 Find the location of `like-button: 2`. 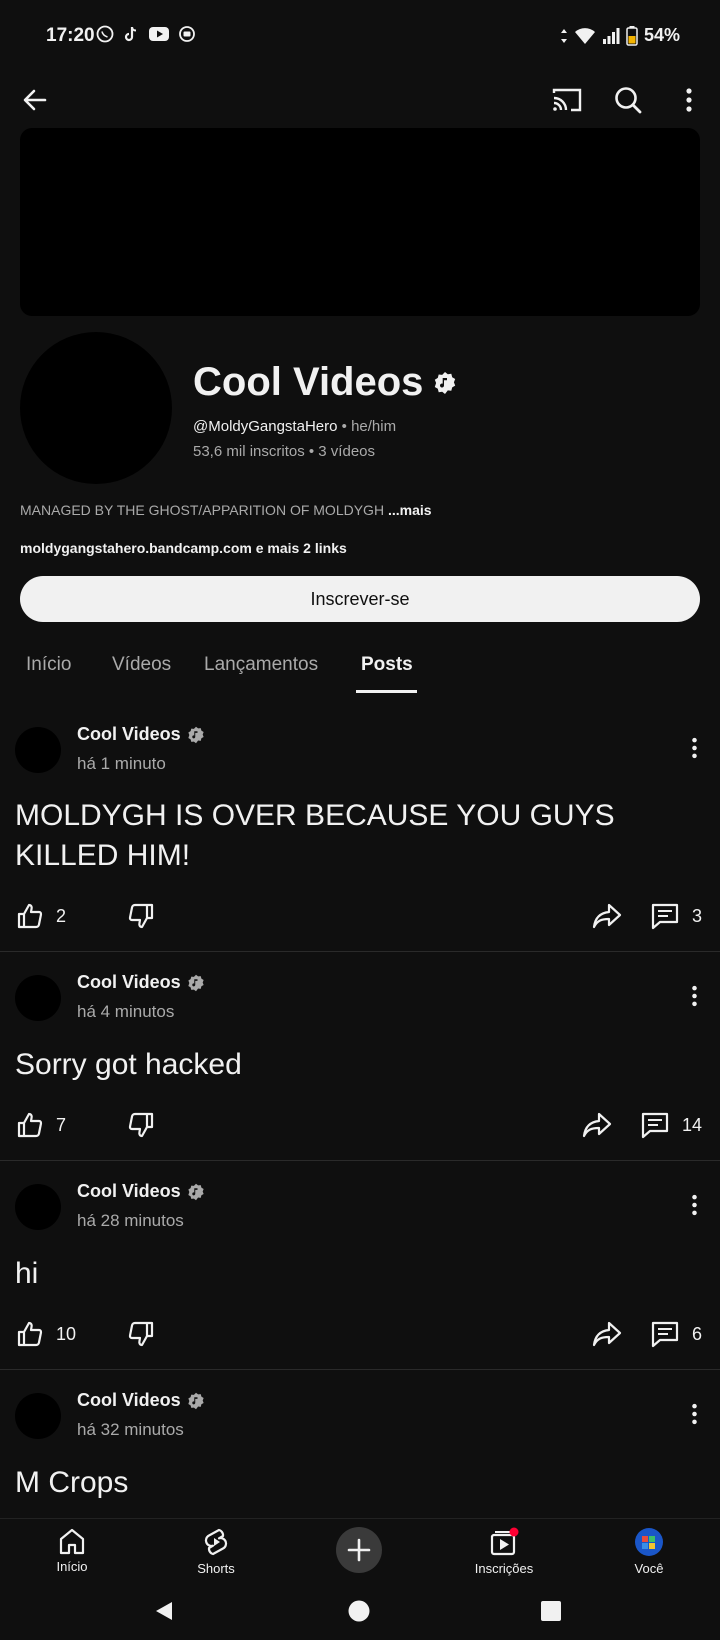

like-button: 2 is located at coordinates (41, 916).